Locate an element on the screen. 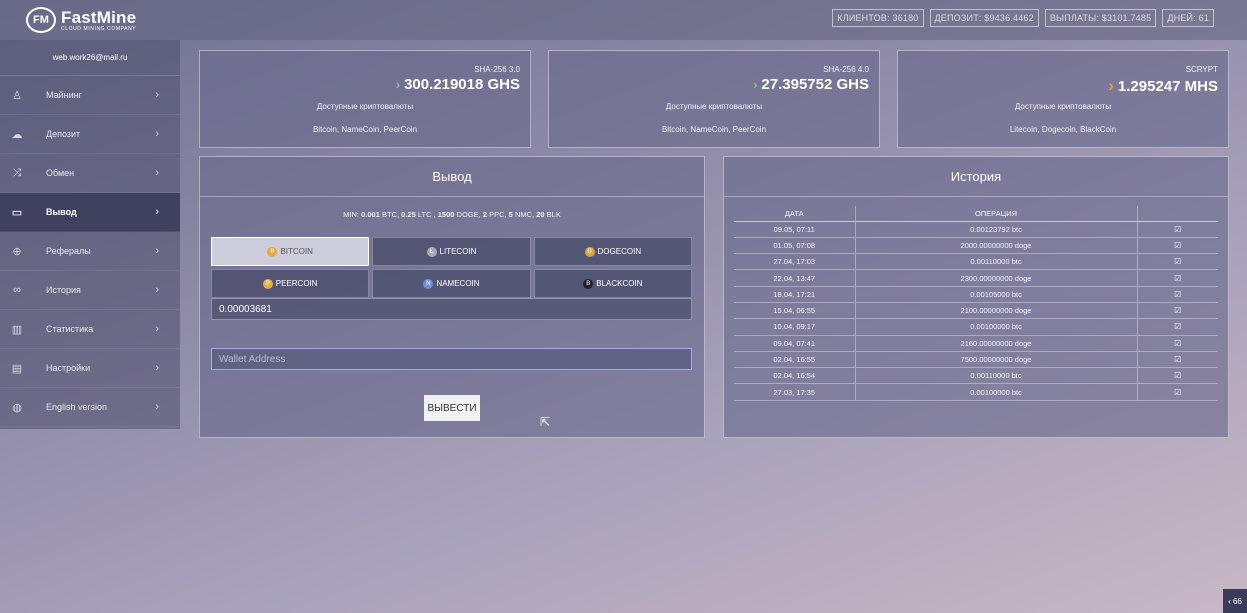 The height and width of the screenshot is (613, 1247). coin-button-blackcoin: B BLACKCOIN is located at coordinates (612, 283).